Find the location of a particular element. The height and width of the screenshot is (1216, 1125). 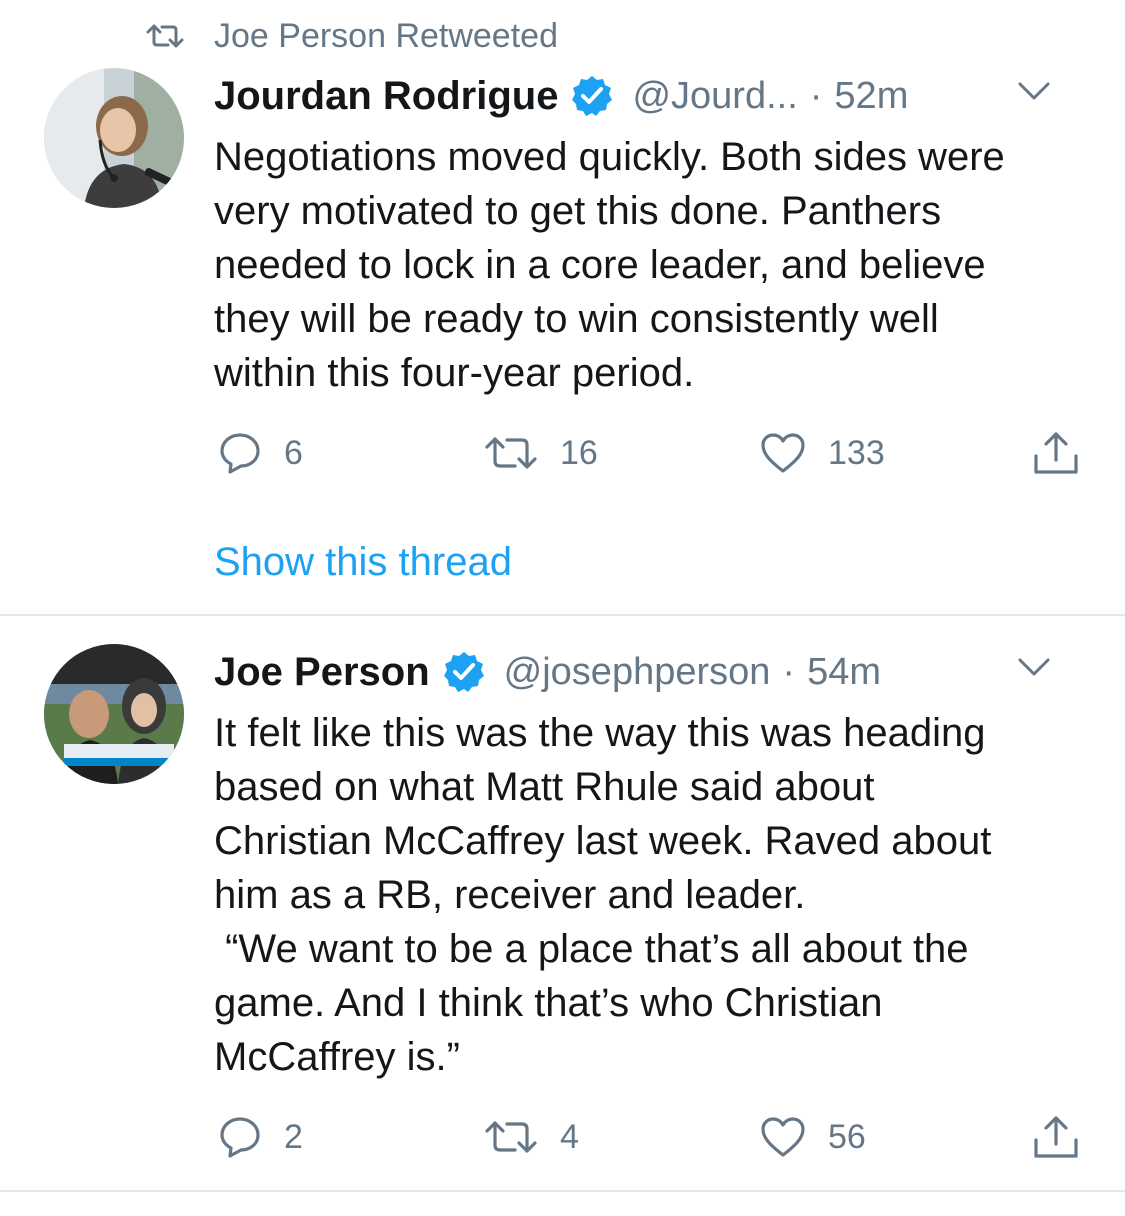

tweet-text-line: McCaffrey is.” is located at coordinates (337, 1057).